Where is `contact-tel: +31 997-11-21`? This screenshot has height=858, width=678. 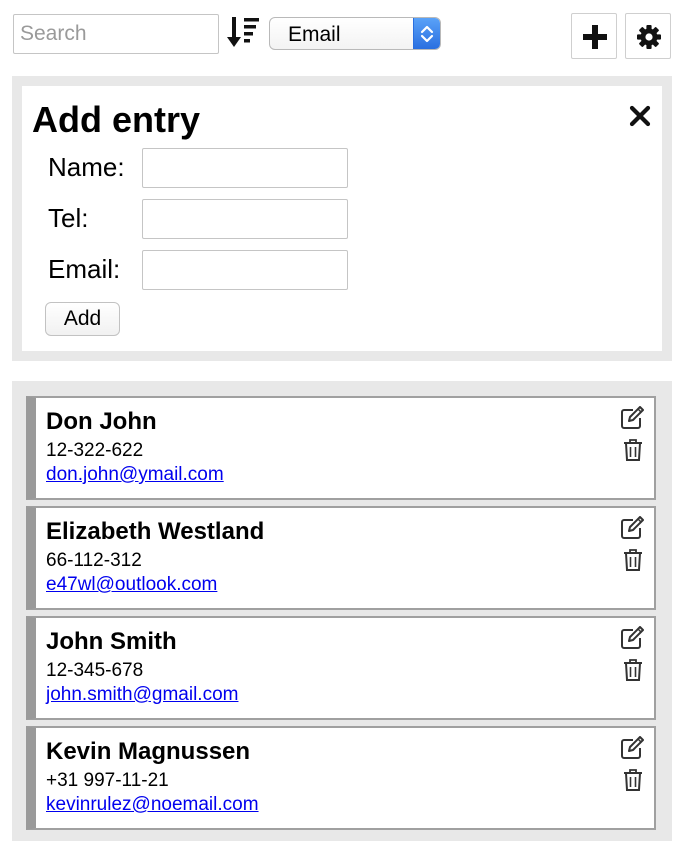
contact-tel: +31 997-11-21 is located at coordinates (107, 780).